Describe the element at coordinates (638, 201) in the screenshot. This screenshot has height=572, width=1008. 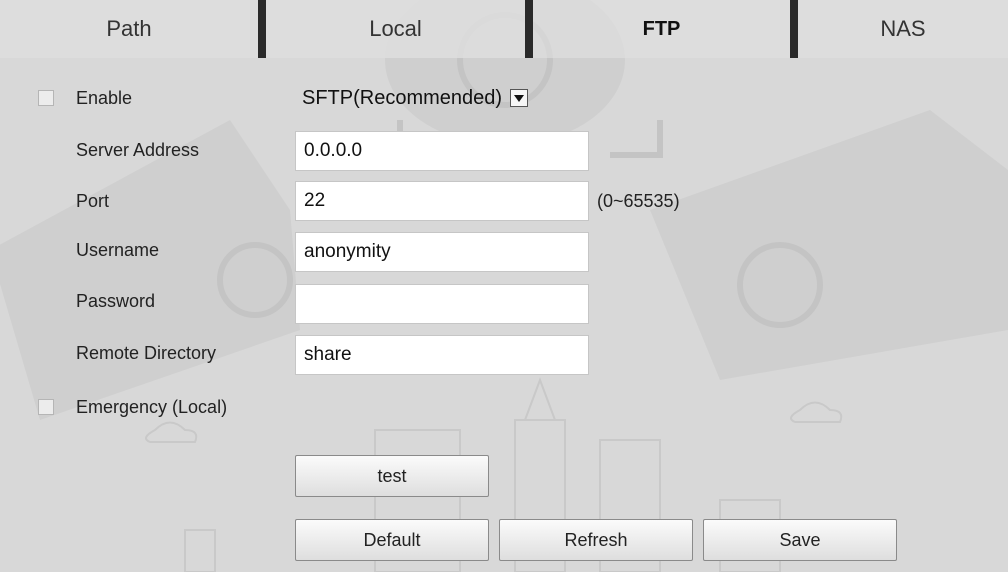
I see `port-range-hint: (0~65535)` at that location.